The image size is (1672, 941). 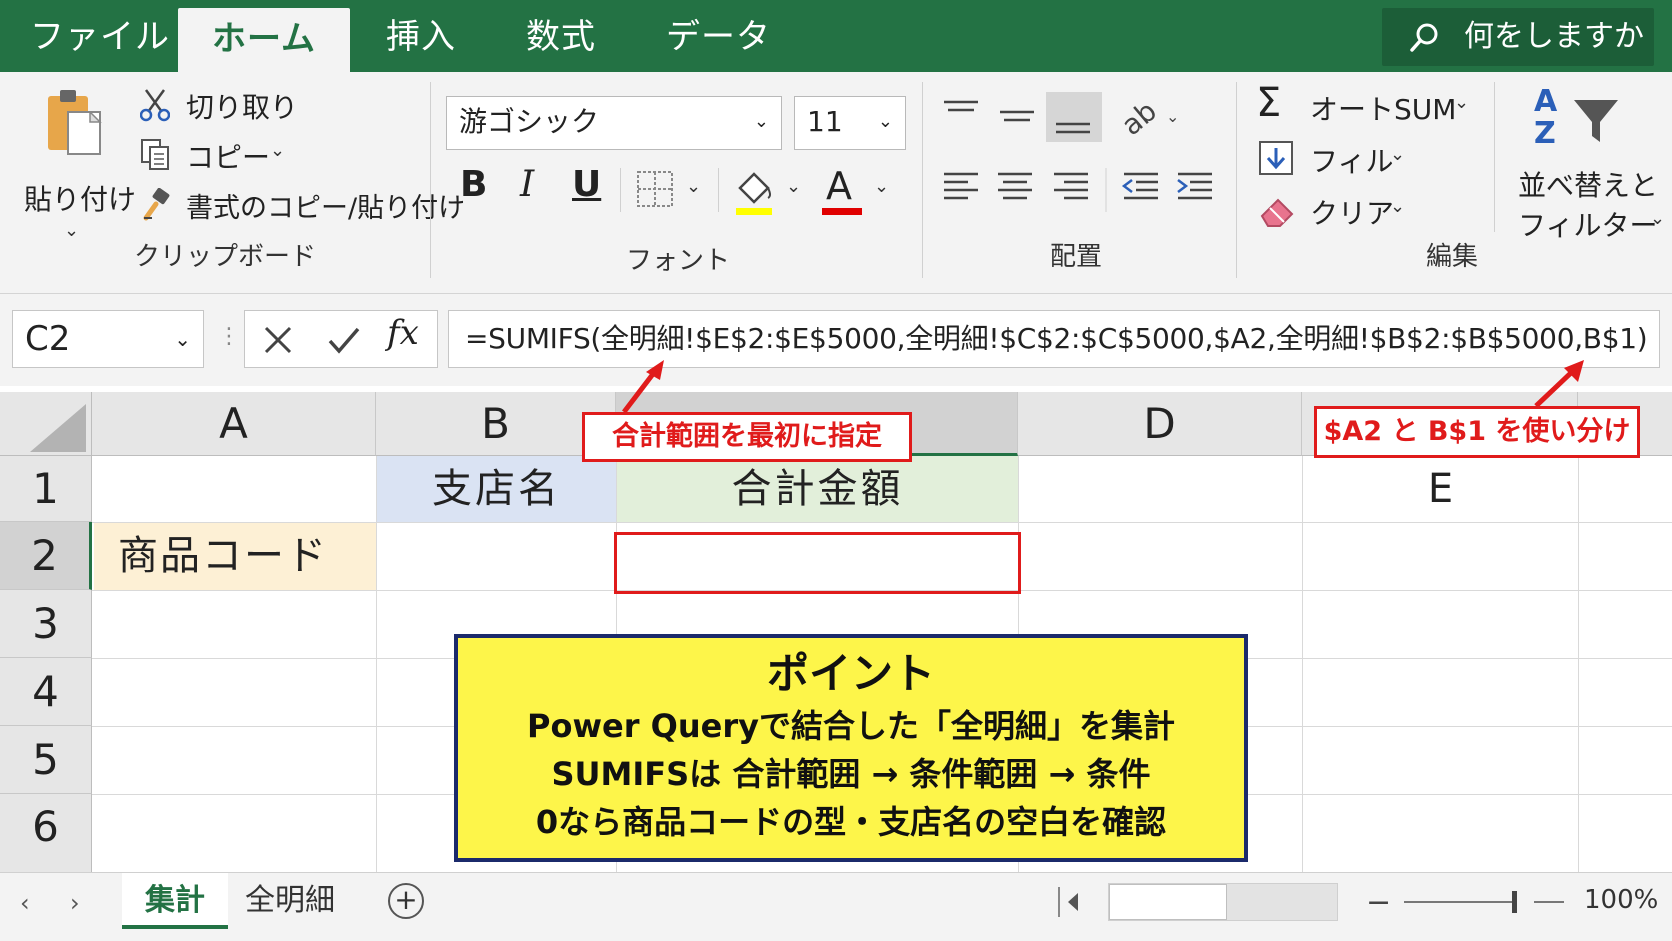 What do you see at coordinates (850, 673) in the screenshot?
I see `point-title: ポイント` at bounding box center [850, 673].